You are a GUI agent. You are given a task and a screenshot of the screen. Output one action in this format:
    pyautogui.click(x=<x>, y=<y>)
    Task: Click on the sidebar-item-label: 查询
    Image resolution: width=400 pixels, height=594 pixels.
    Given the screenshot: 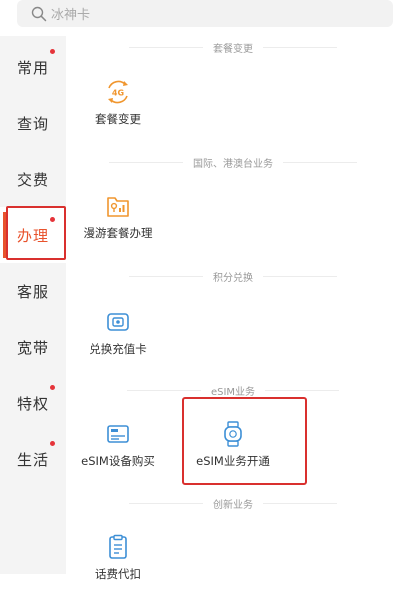 What is the action you would take?
    pyautogui.click(x=32, y=123)
    